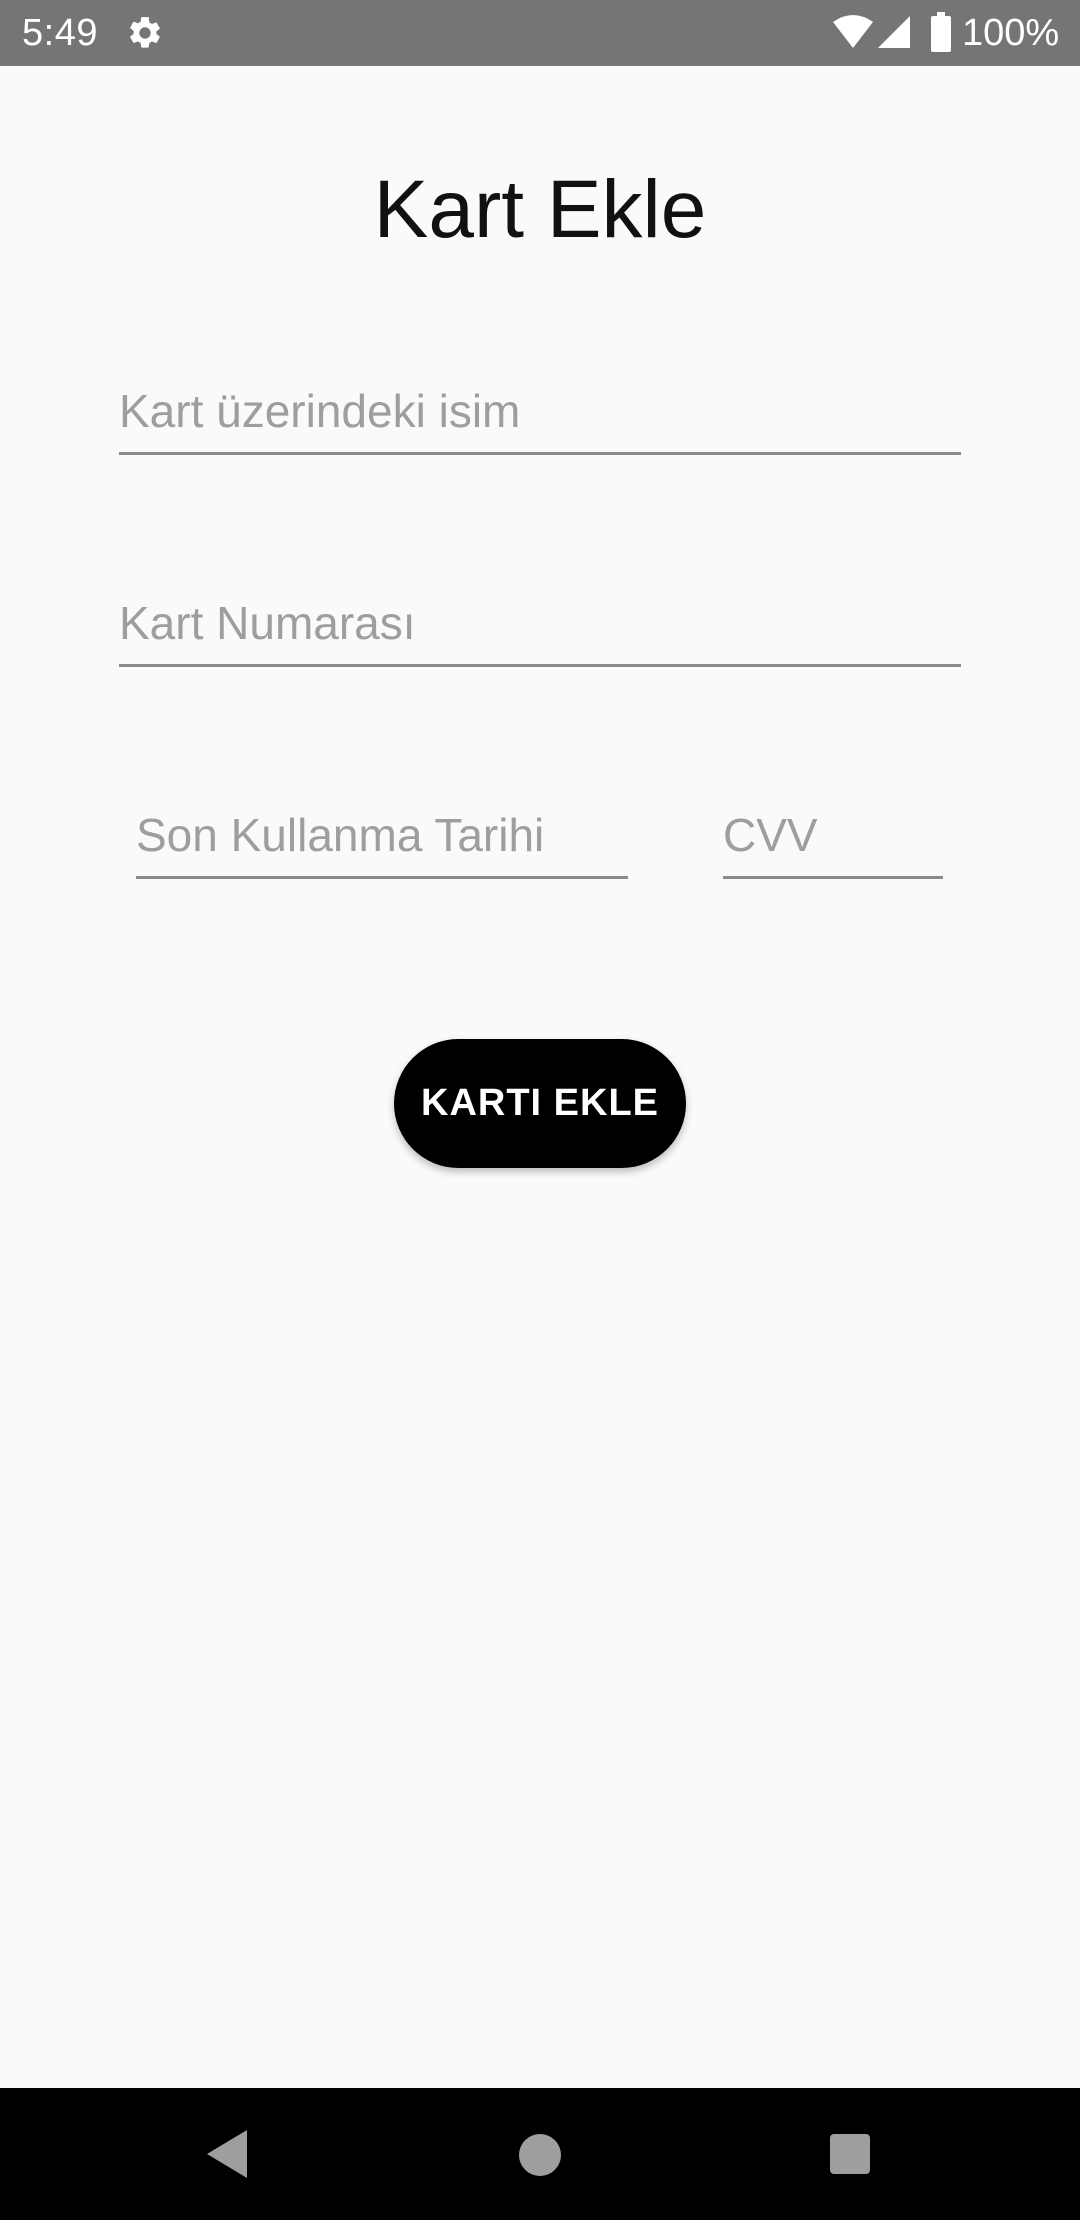 The image size is (1080, 2220). Describe the element at coordinates (145, 33) in the screenshot. I see `gear-icon` at that location.